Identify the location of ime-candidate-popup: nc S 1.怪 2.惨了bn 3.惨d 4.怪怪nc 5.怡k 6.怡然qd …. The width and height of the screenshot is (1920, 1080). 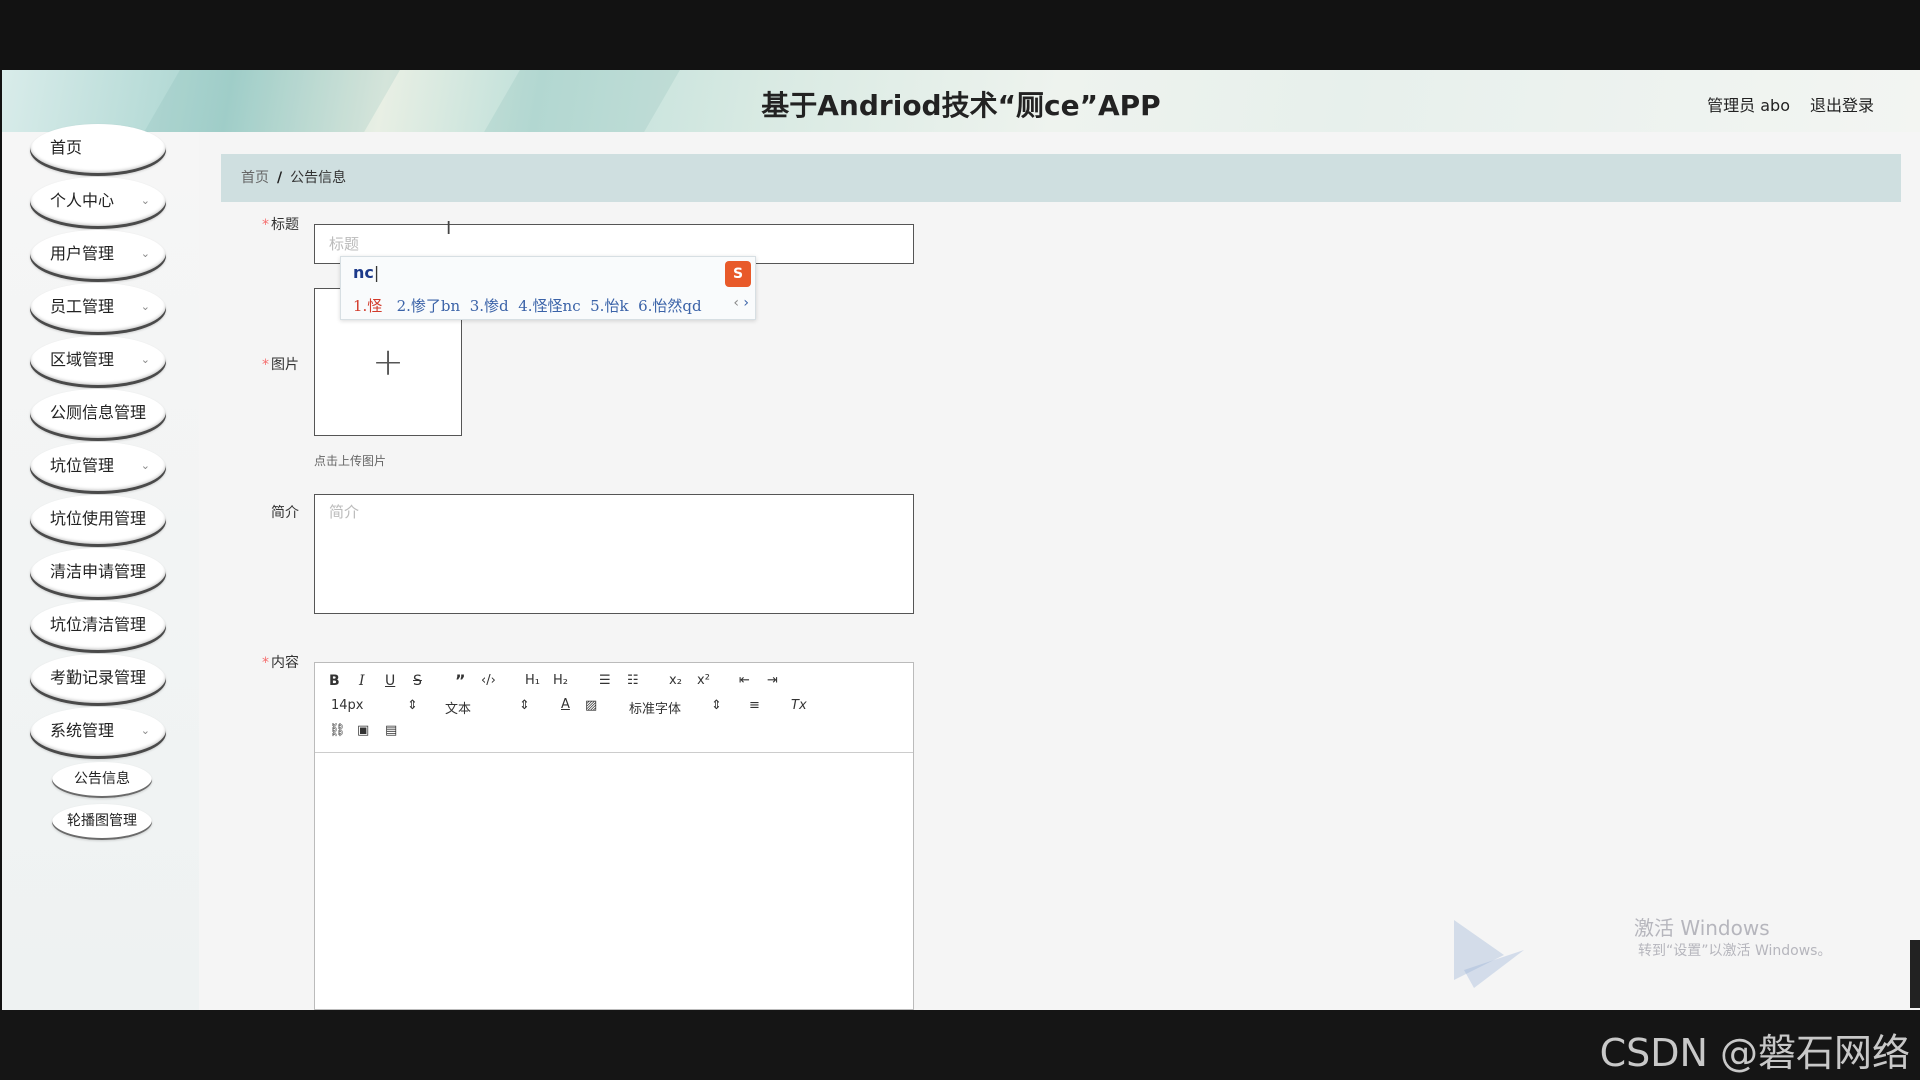
(548, 288).